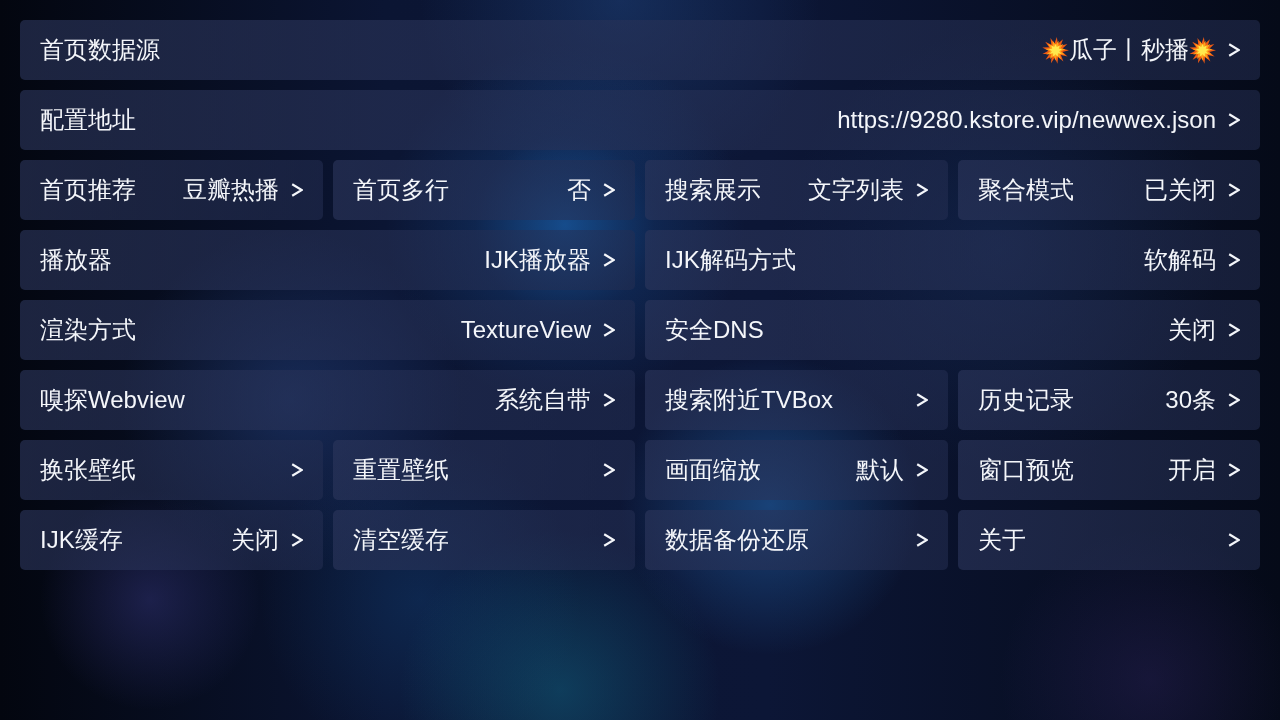  What do you see at coordinates (1129, 50) in the screenshot?
I see `setting-value: 瓜子丨秒播` at bounding box center [1129, 50].